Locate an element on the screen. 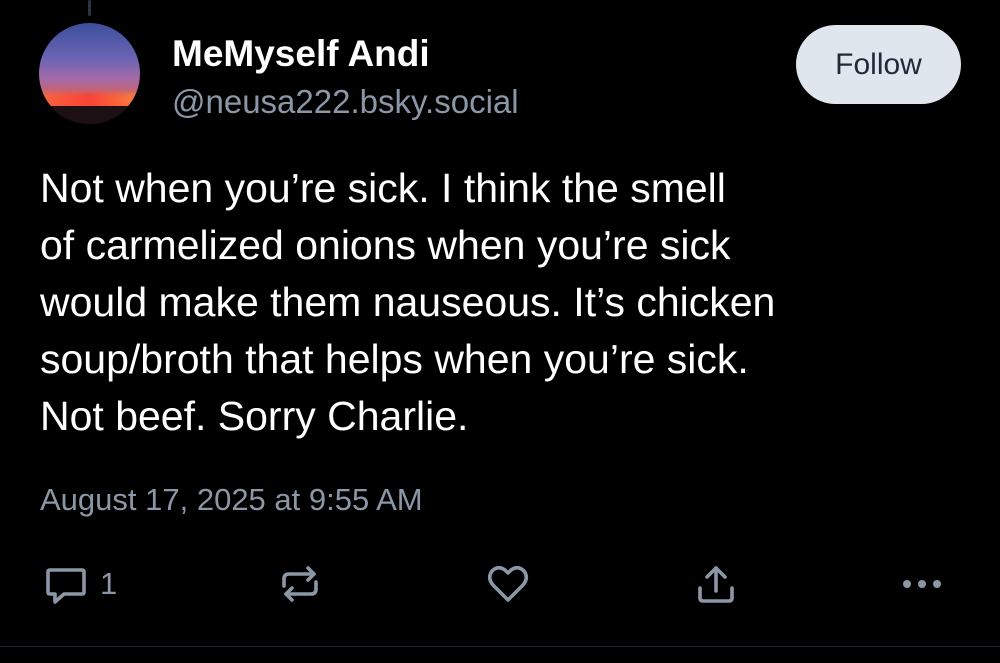 The image size is (1000, 663). post-action-bar: 1 is located at coordinates (500, 584).